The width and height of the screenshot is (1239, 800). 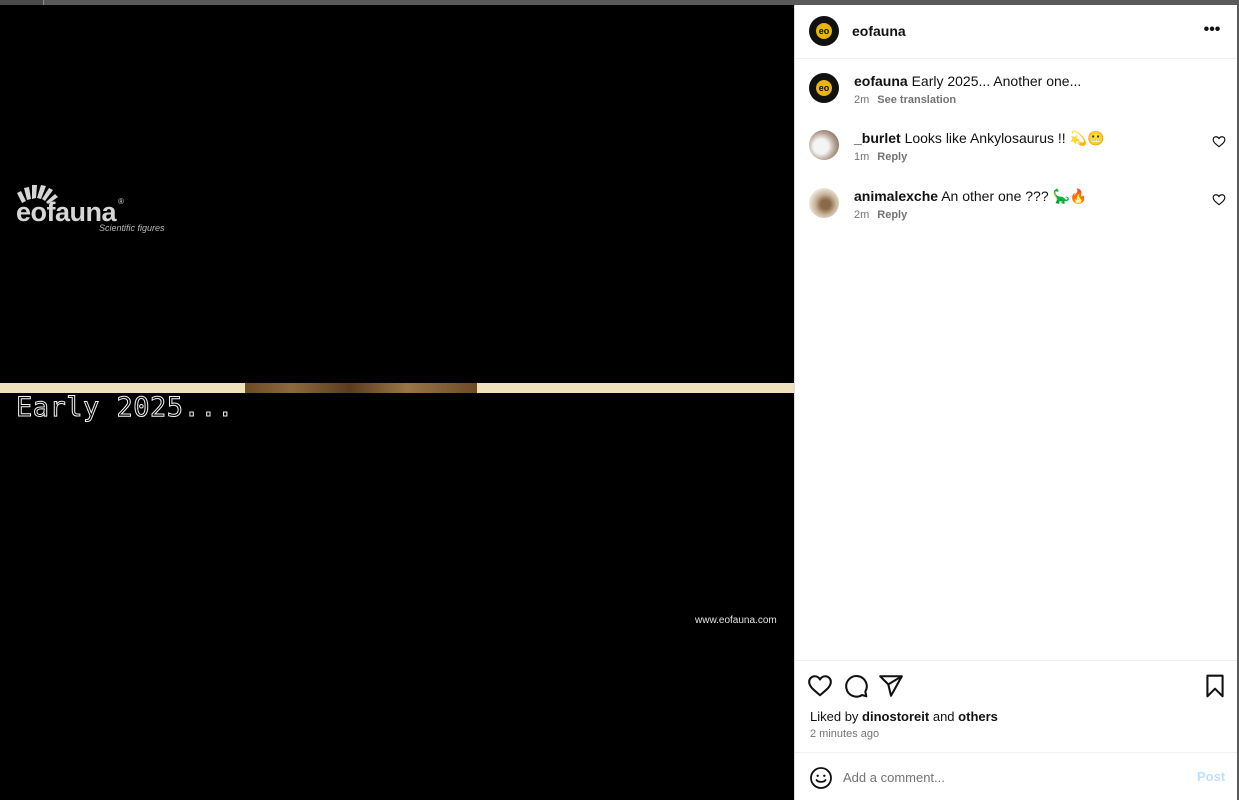 What do you see at coordinates (1070, 197) in the screenshot?
I see `comment-emoji: 🦕🔥` at bounding box center [1070, 197].